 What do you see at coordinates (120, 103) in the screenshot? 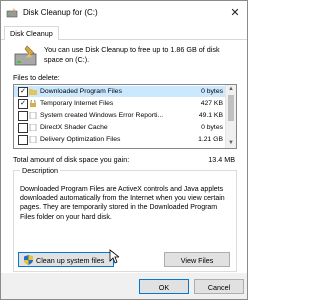
I see `list-item: ✓ Temporary Internet Files 427 KB` at bounding box center [120, 103].